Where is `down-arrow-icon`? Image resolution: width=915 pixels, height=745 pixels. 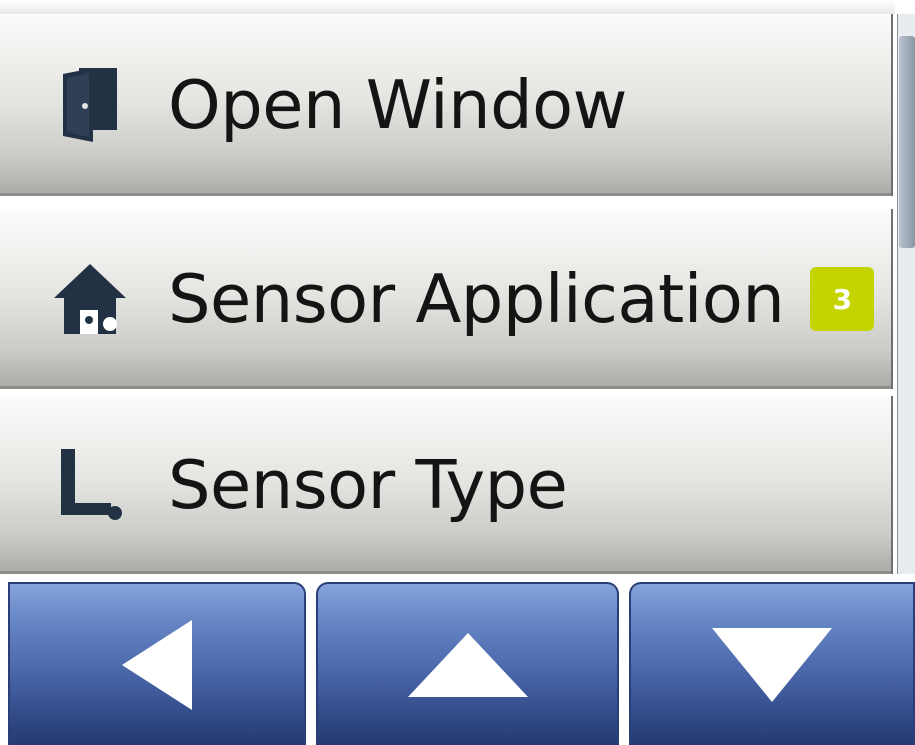 down-arrow-icon is located at coordinates (772, 664).